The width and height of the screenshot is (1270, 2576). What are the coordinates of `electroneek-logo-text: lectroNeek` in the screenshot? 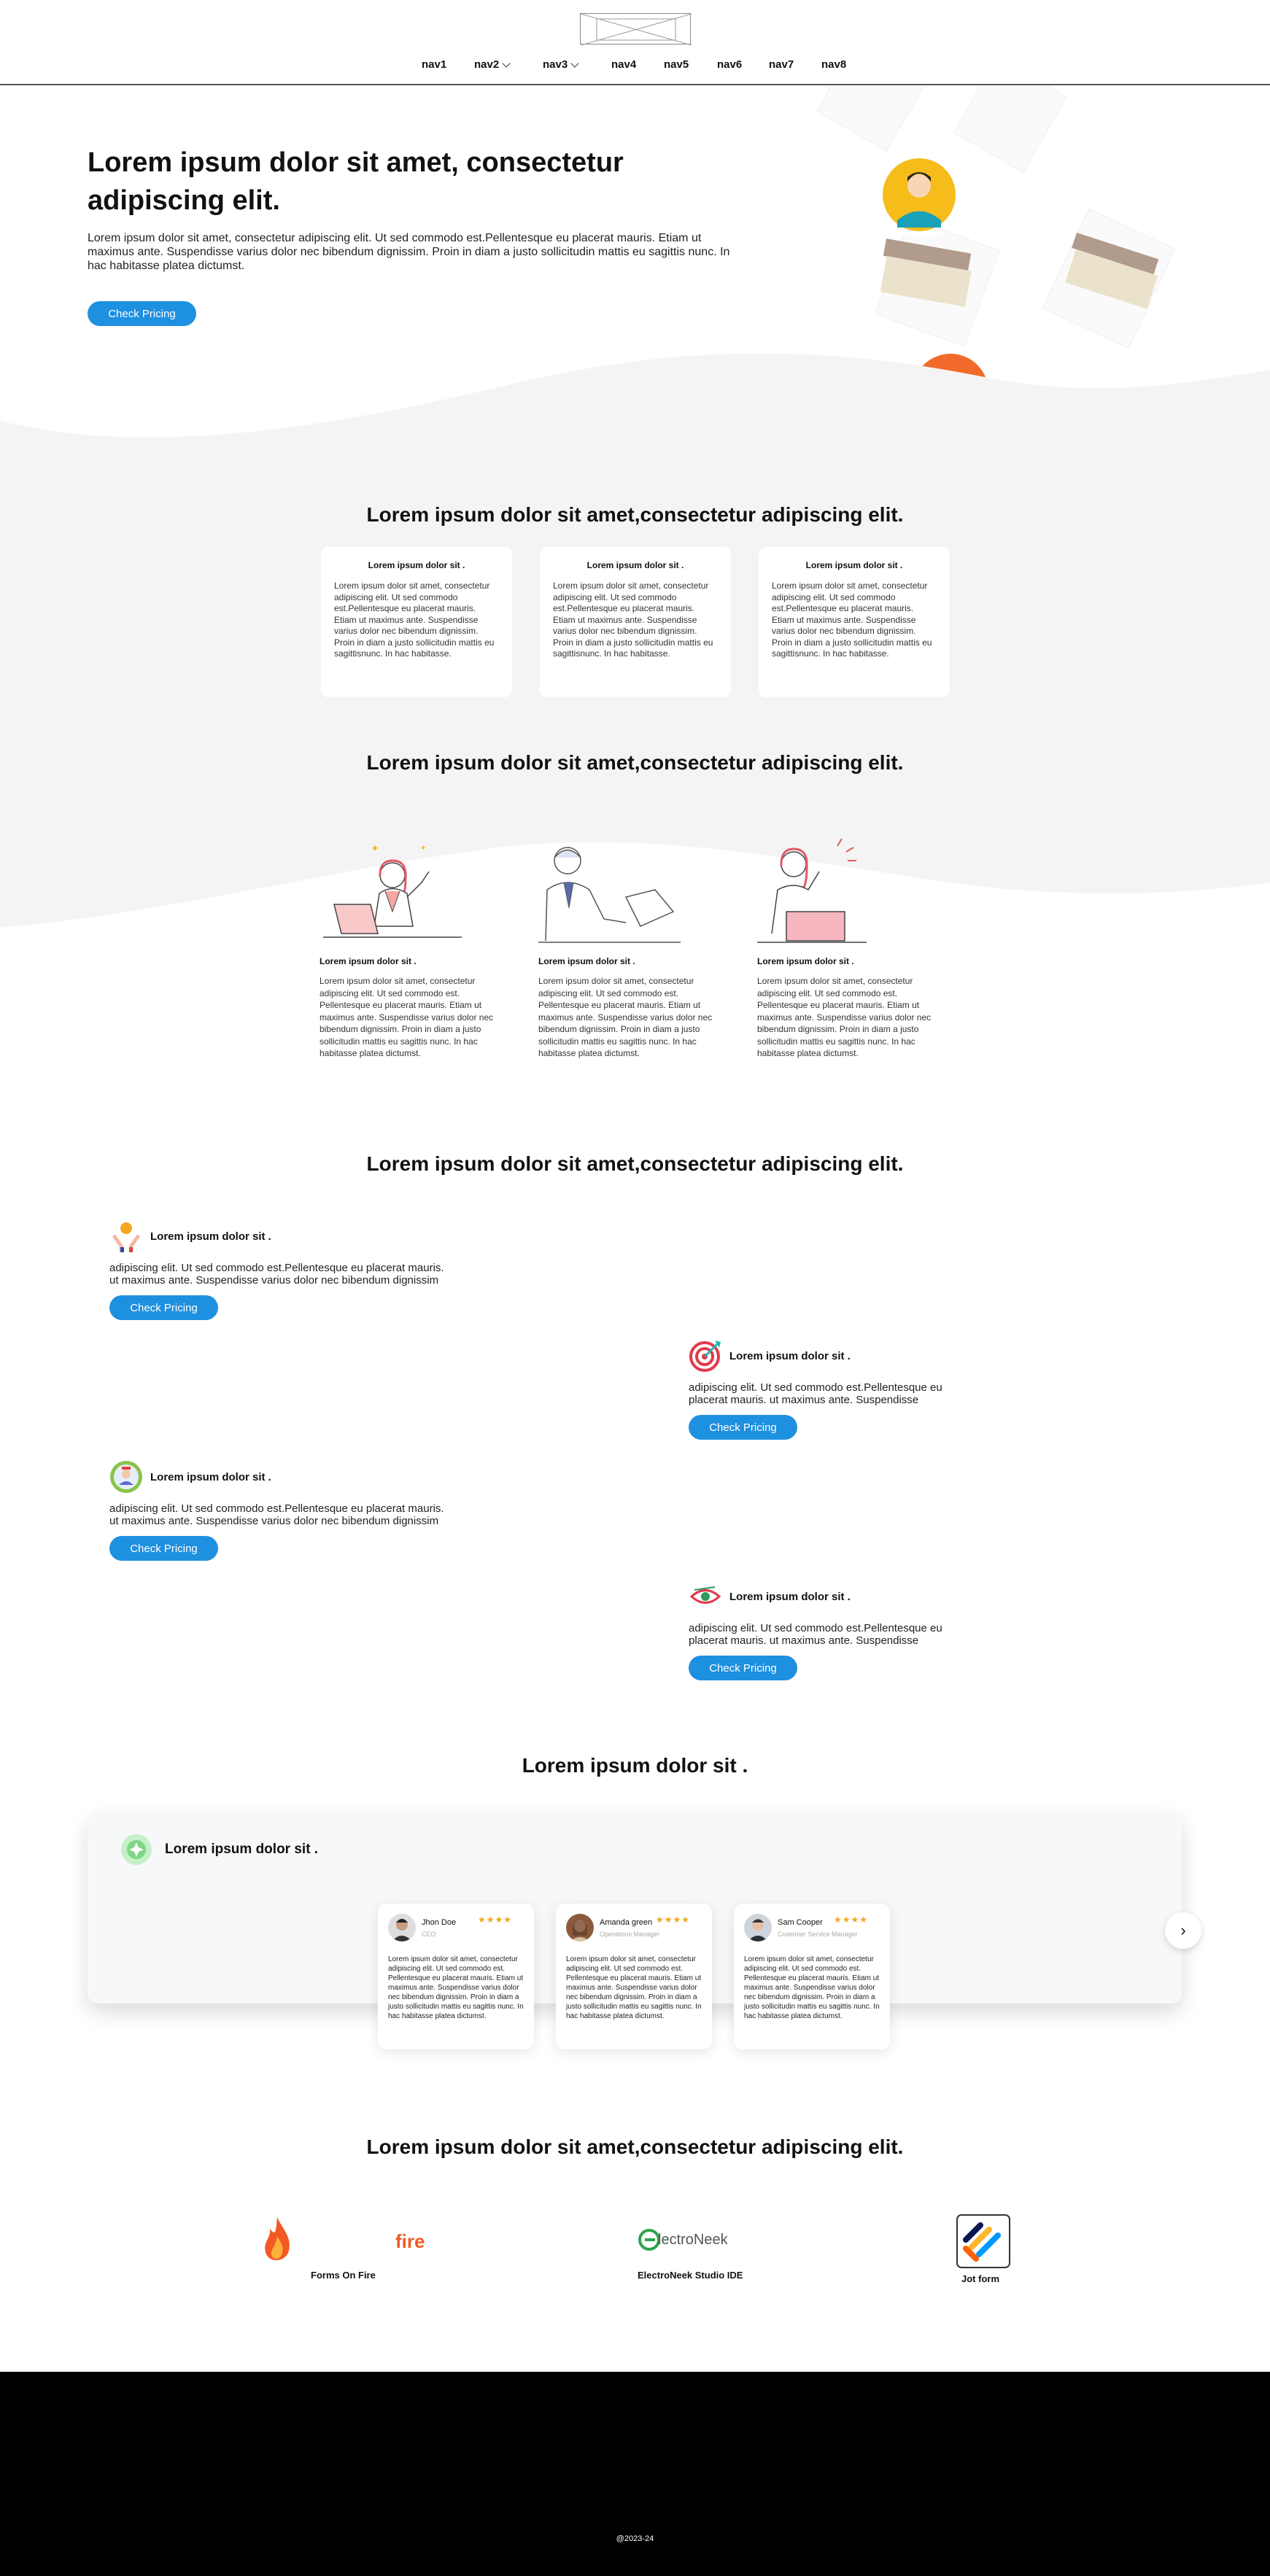 It's located at (693, 2240).